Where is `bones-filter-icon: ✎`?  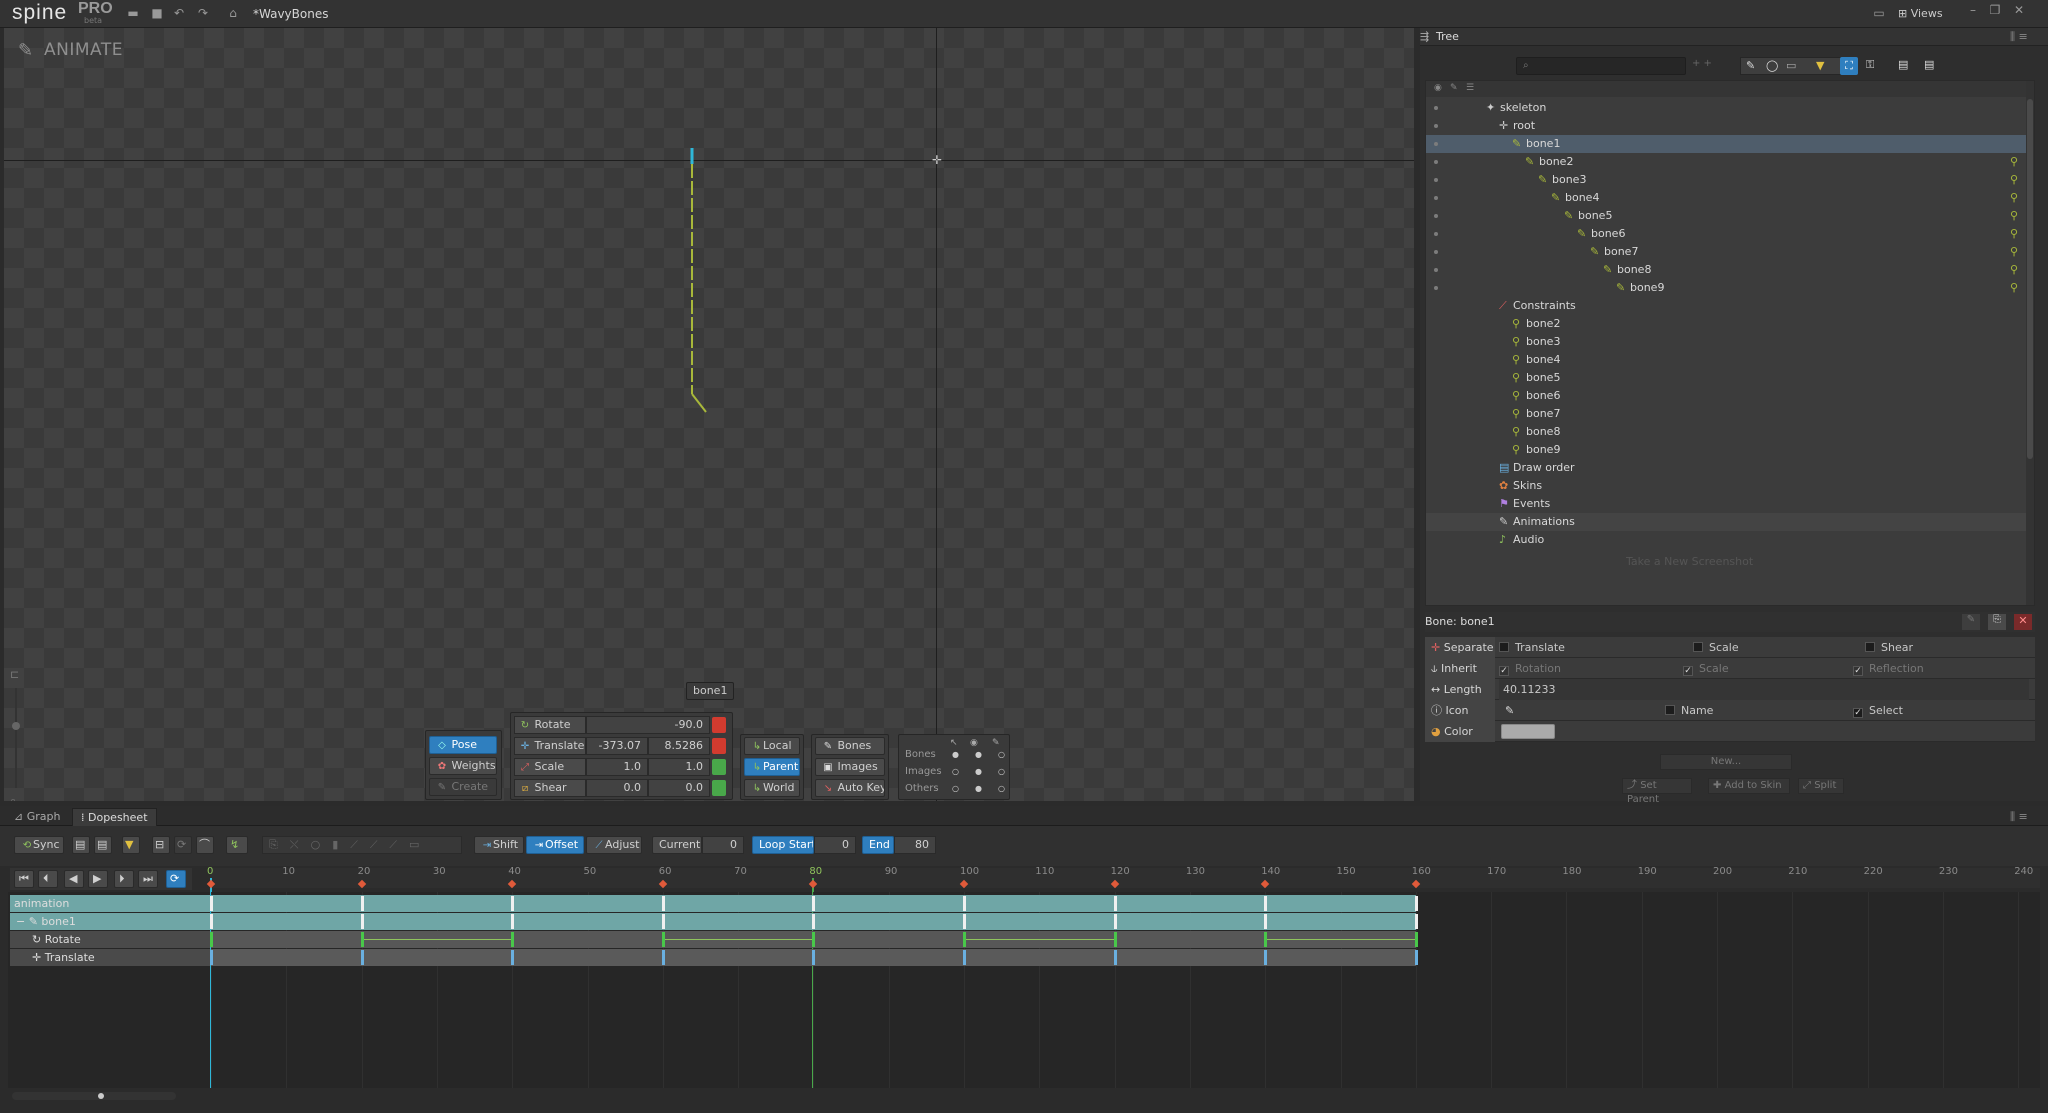
bones-filter-icon: ✎ is located at coordinates (1750, 65).